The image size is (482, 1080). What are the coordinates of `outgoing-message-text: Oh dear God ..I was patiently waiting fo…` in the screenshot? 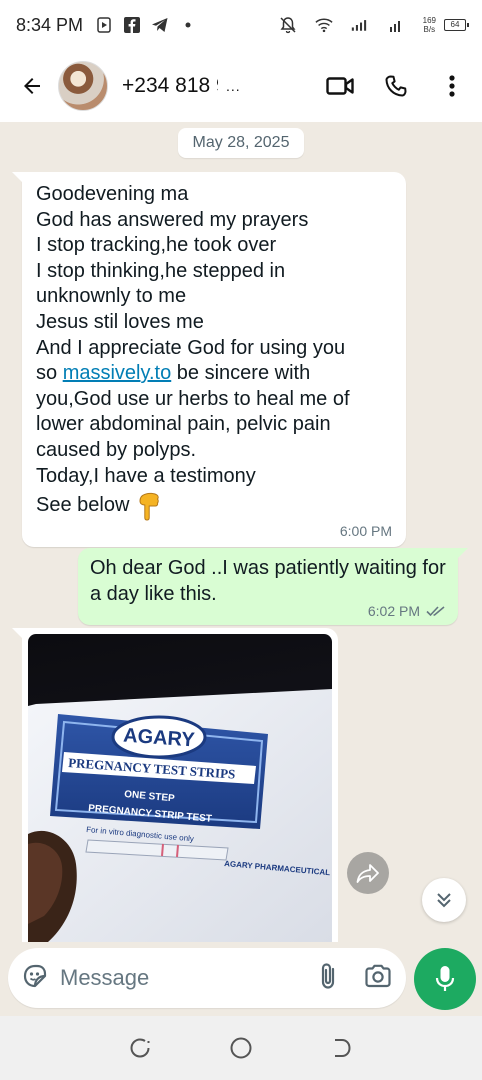 It's located at (268, 581).